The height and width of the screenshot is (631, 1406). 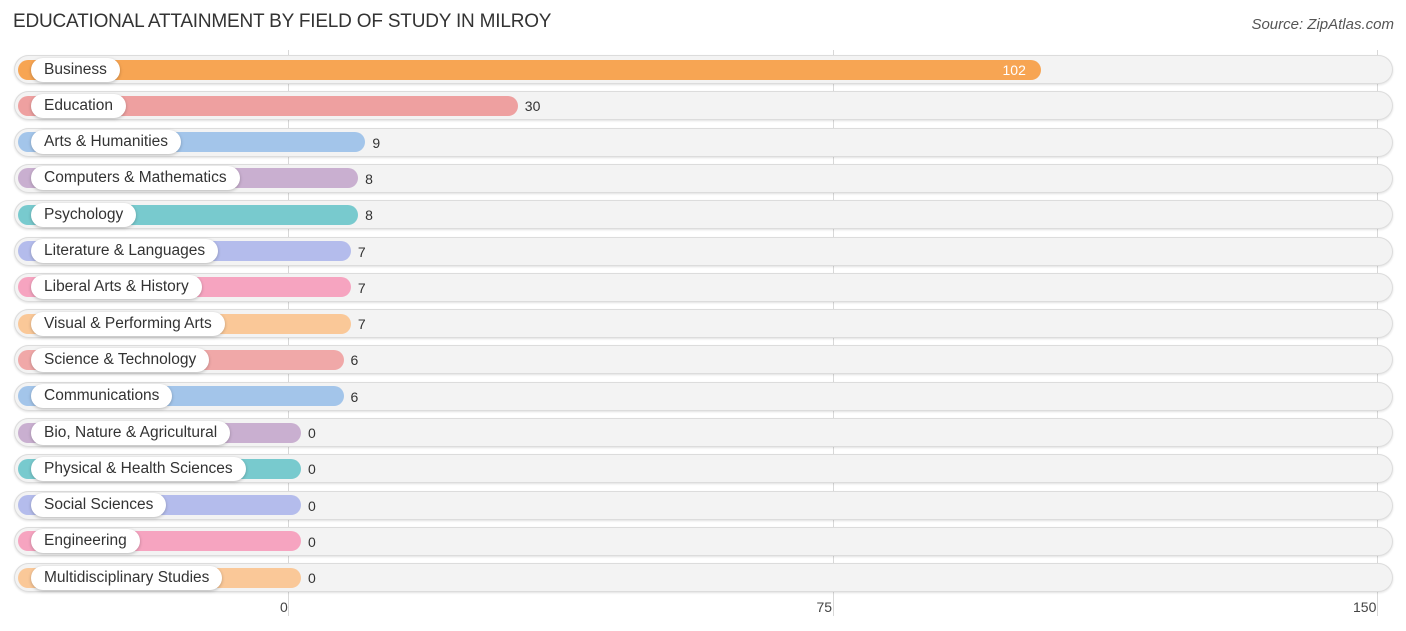 What do you see at coordinates (127, 577) in the screenshot?
I see `category-label: Multidisciplinary Studies` at bounding box center [127, 577].